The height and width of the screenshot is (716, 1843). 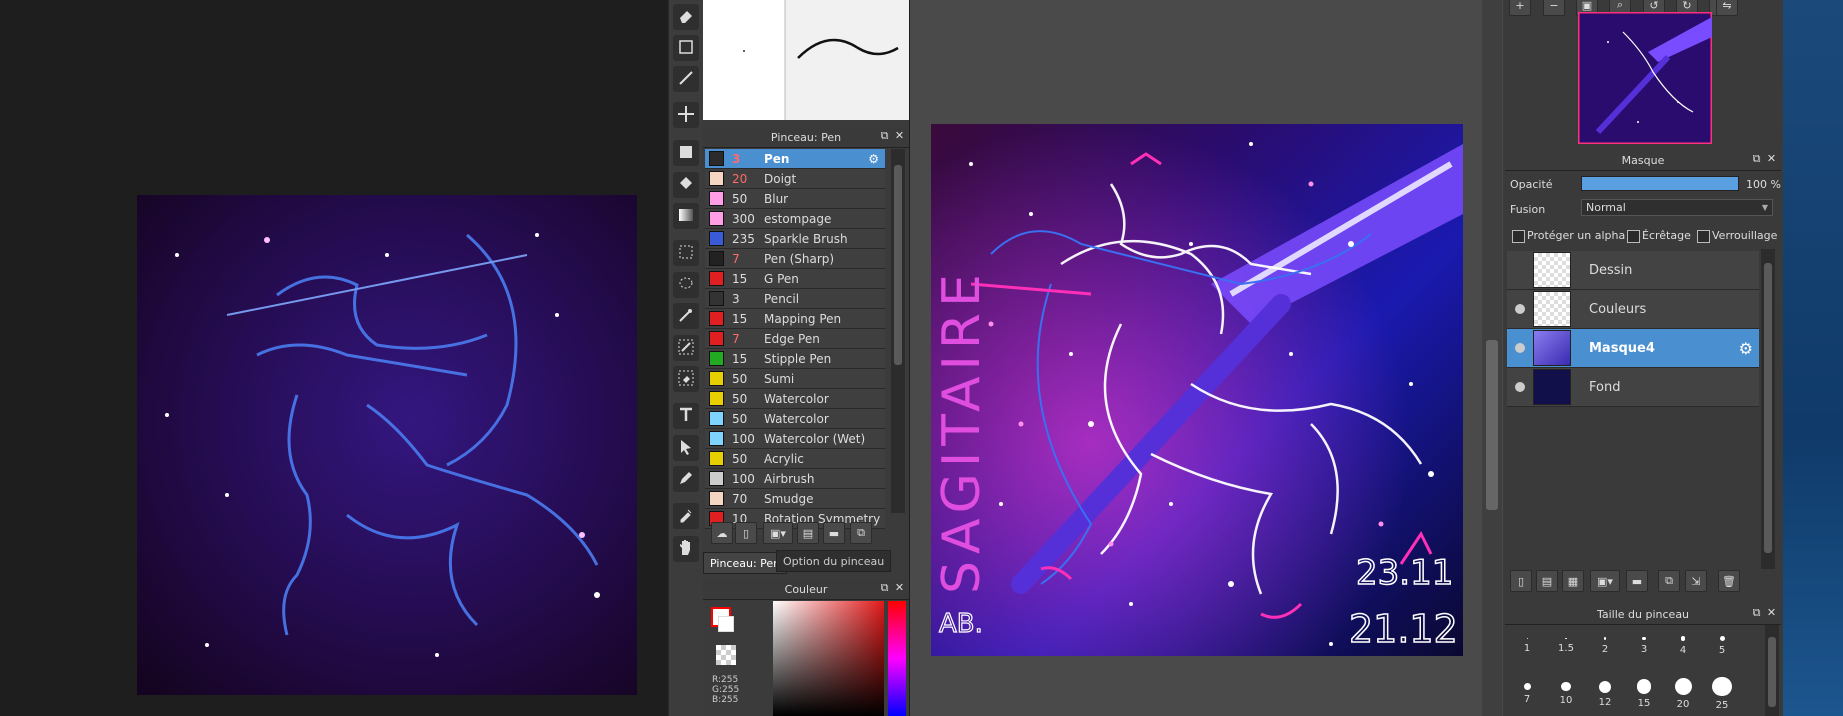 I want to click on operation-tool, so click(x=686, y=448).